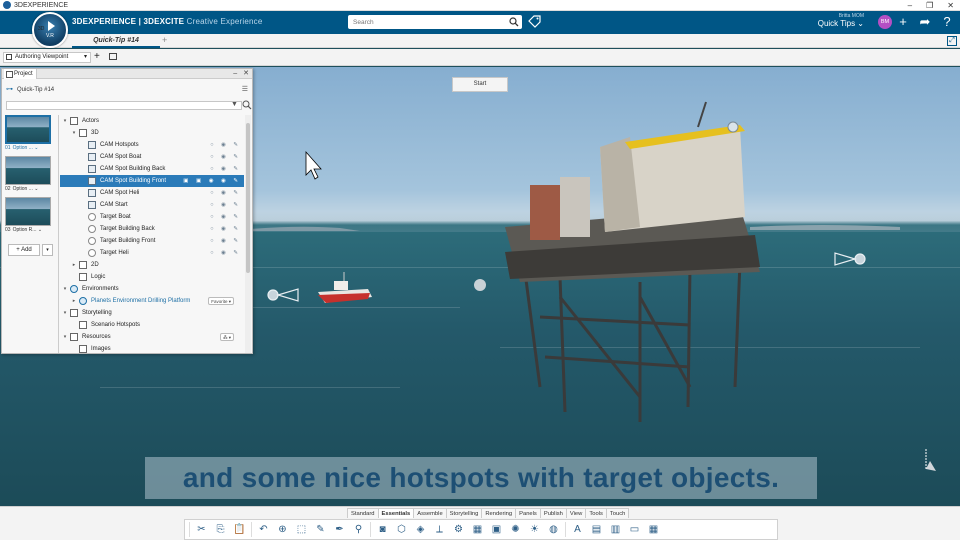 The image size is (960, 540). Describe the element at coordinates (596, 529) in the screenshot. I see `media-icon: ▤` at that location.